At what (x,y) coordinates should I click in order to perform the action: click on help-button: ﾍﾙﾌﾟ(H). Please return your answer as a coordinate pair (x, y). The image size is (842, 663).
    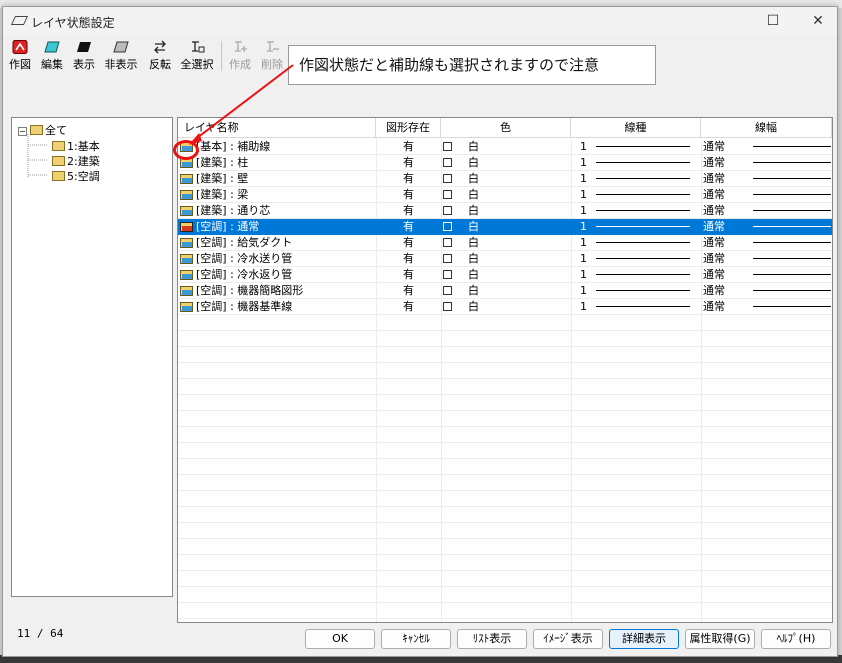
    Looking at the image, I should click on (796, 639).